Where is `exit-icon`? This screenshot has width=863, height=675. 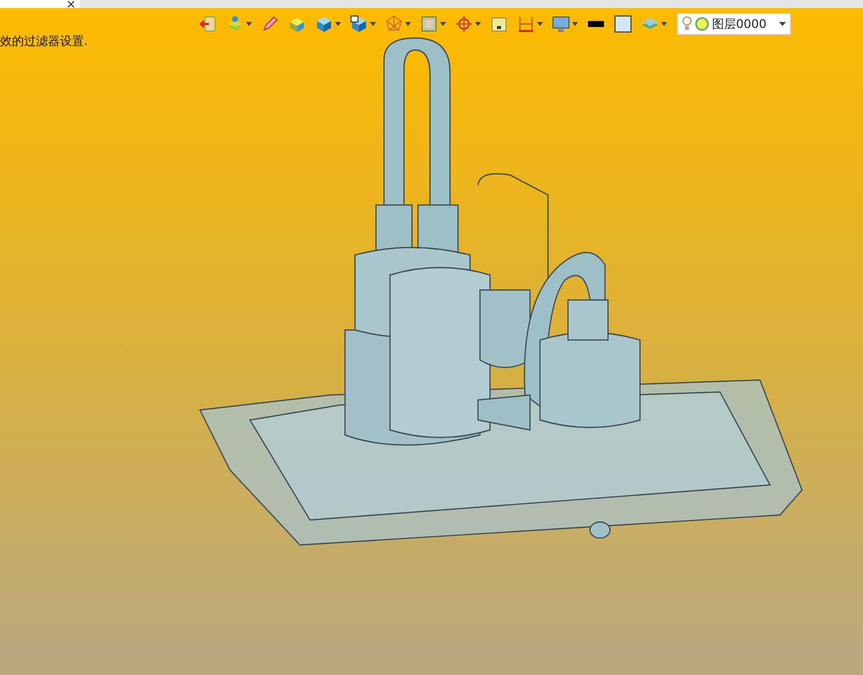 exit-icon is located at coordinates (208, 24).